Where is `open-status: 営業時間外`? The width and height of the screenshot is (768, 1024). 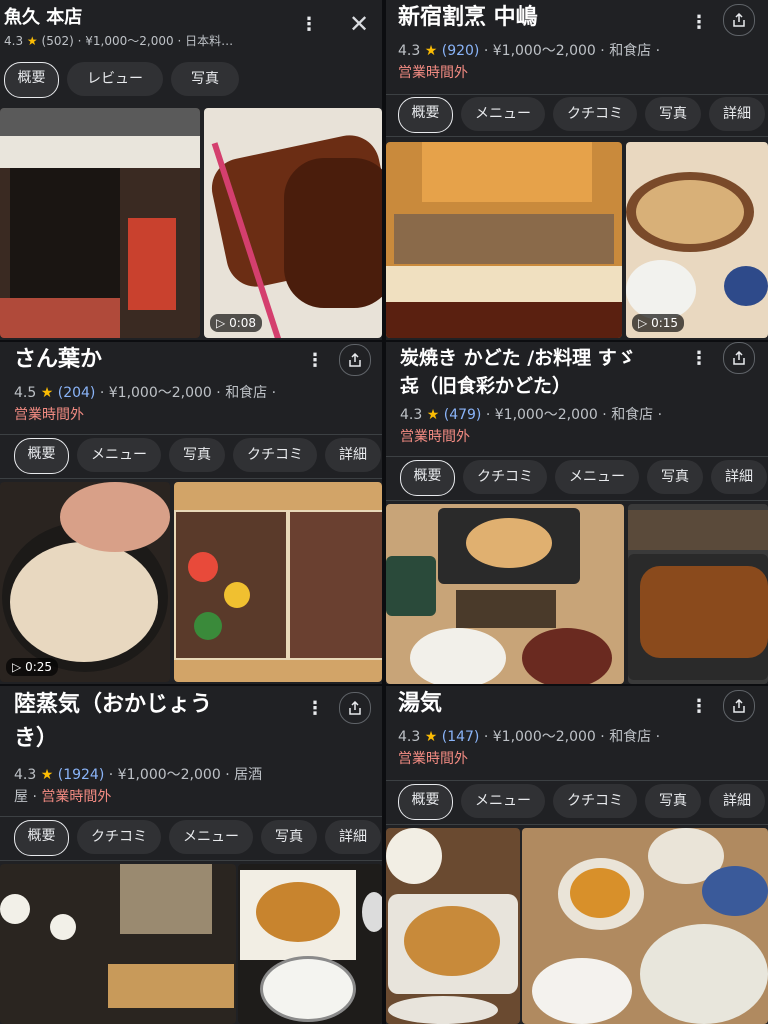 open-status: 営業時間外 is located at coordinates (435, 437).